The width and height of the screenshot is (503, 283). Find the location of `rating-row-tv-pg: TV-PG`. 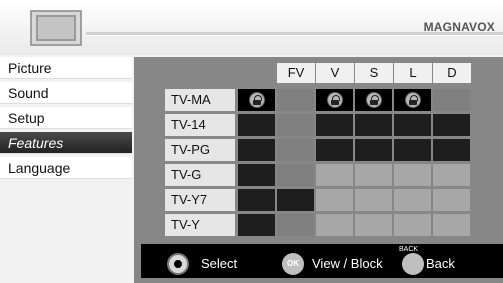

rating-row-tv-pg: TV-PG is located at coordinates (200, 150).